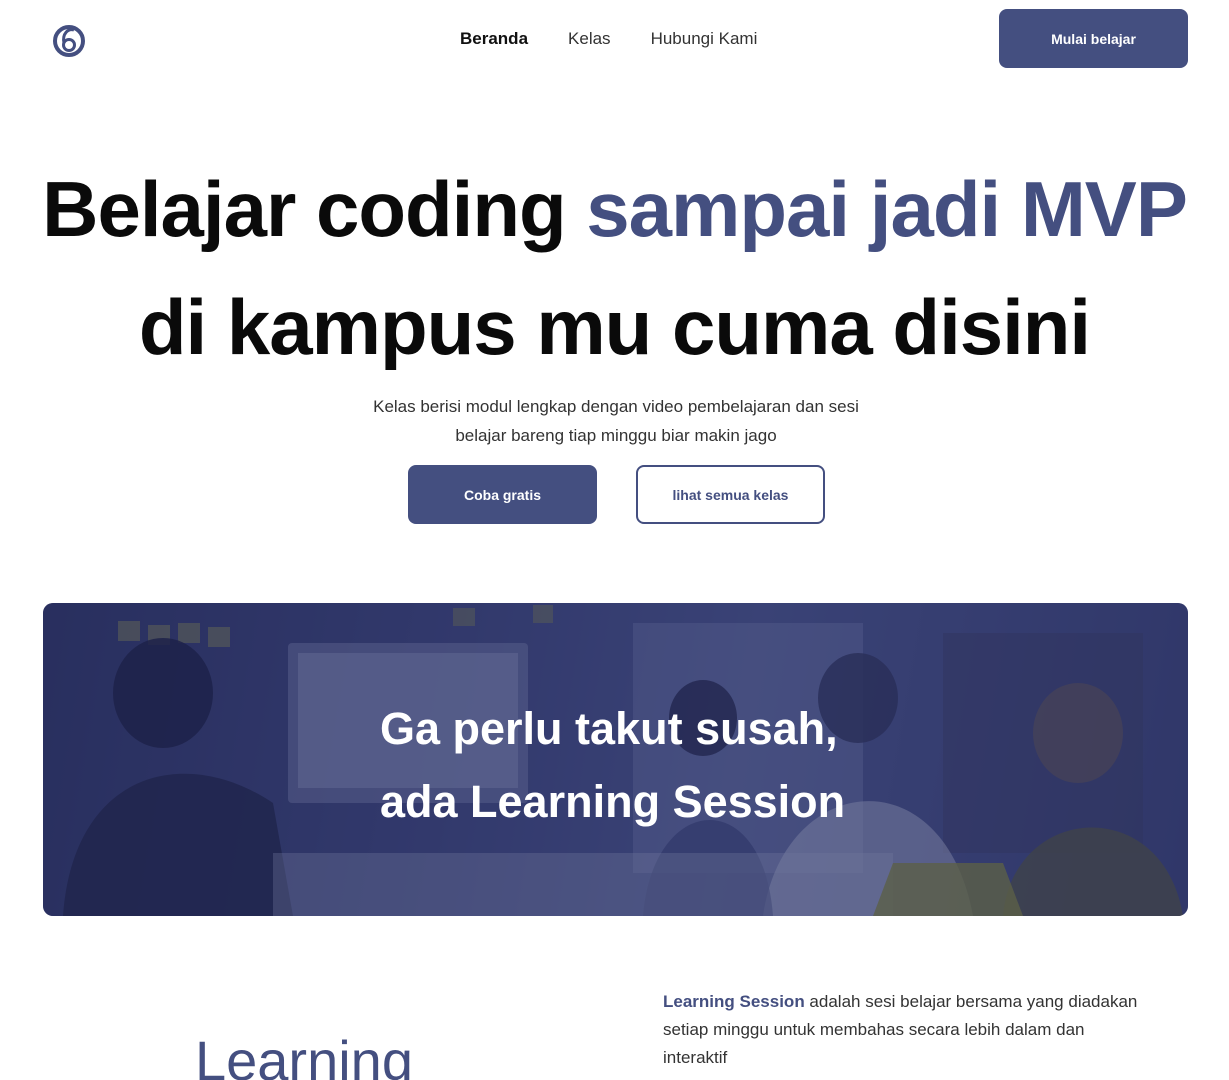 The width and height of the screenshot is (1229, 1080). I want to click on learning-session-term: Learning Session, so click(734, 1001).